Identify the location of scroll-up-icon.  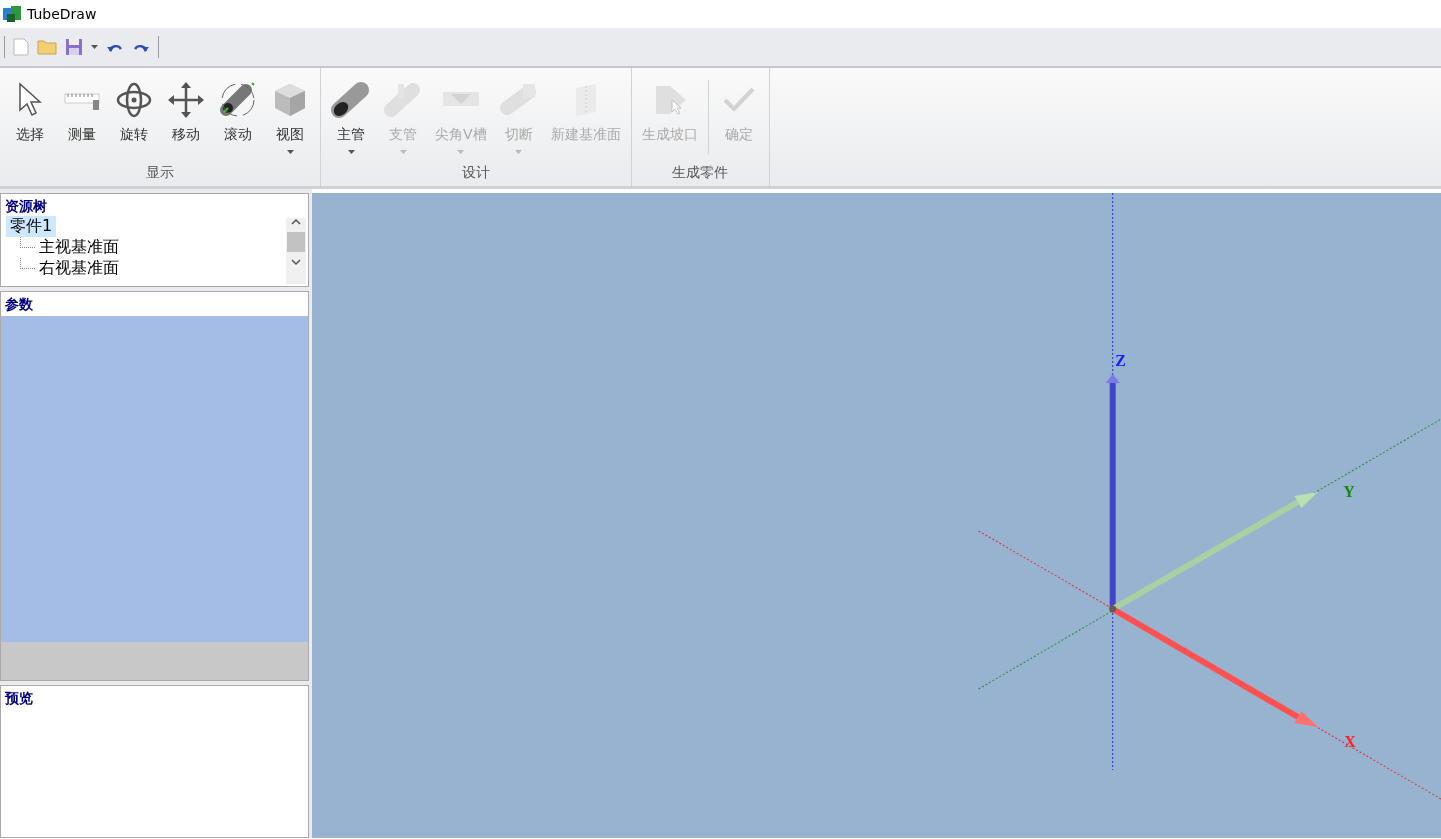
(296, 222).